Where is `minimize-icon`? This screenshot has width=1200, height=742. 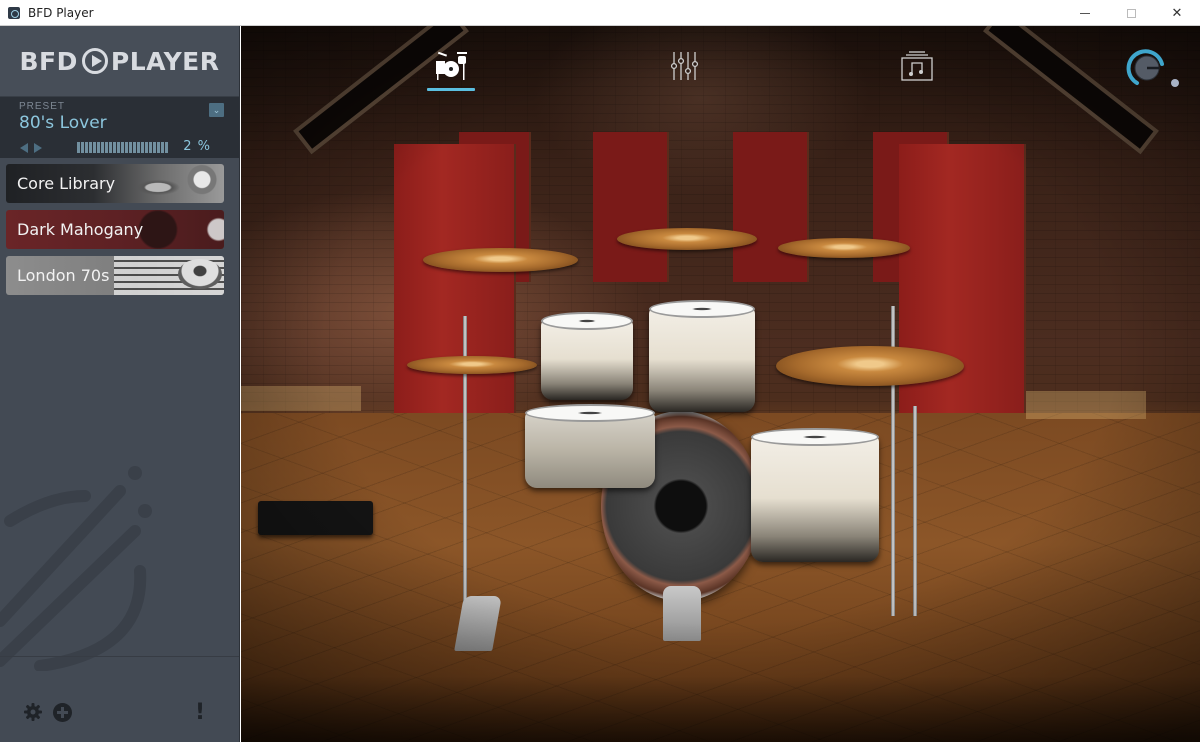
minimize-icon is located at coordinates (1085, 13).